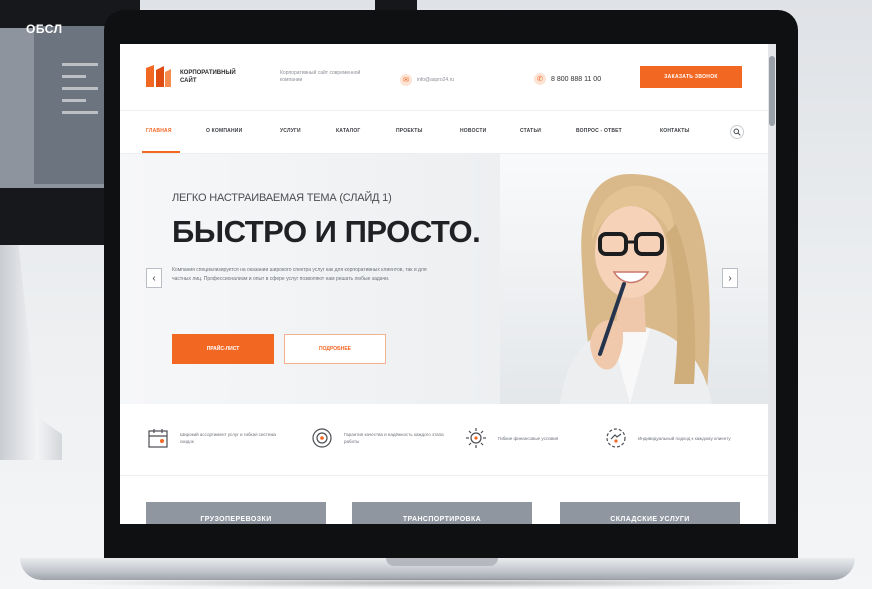 The width and height of the screenshot is (872, 589). I want to click on slider-next-button: ›, so click(730, 278).